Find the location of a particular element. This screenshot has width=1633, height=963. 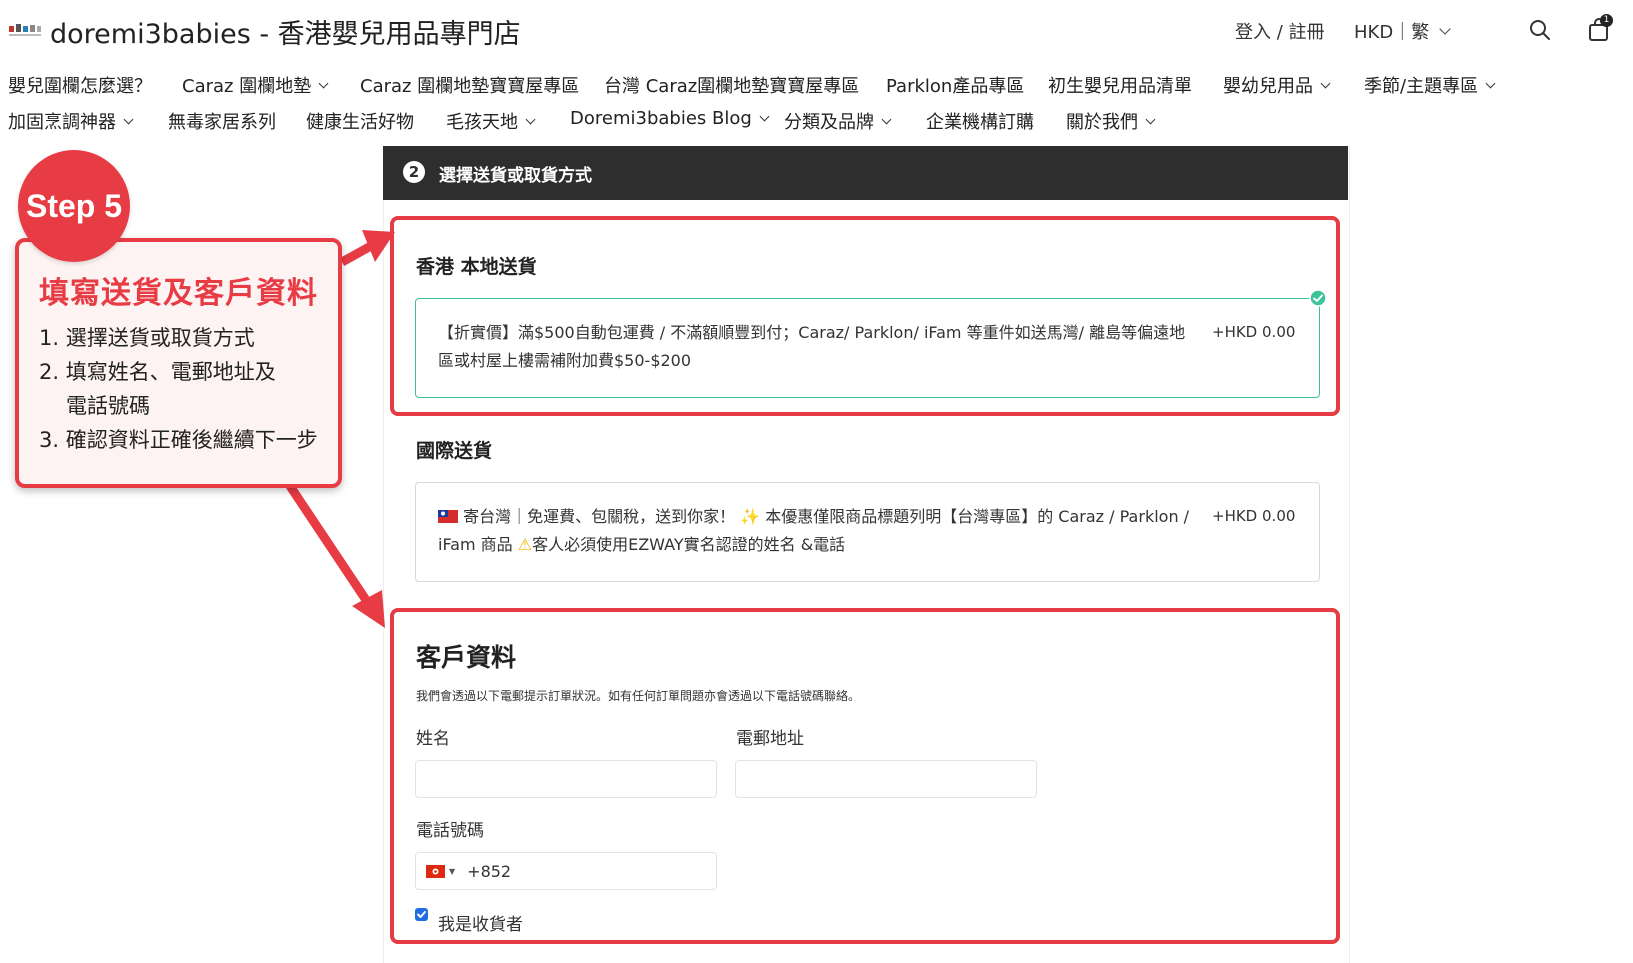

callout-title: 填寫送貨及客戶資料 is located at coordinates (178, 293).